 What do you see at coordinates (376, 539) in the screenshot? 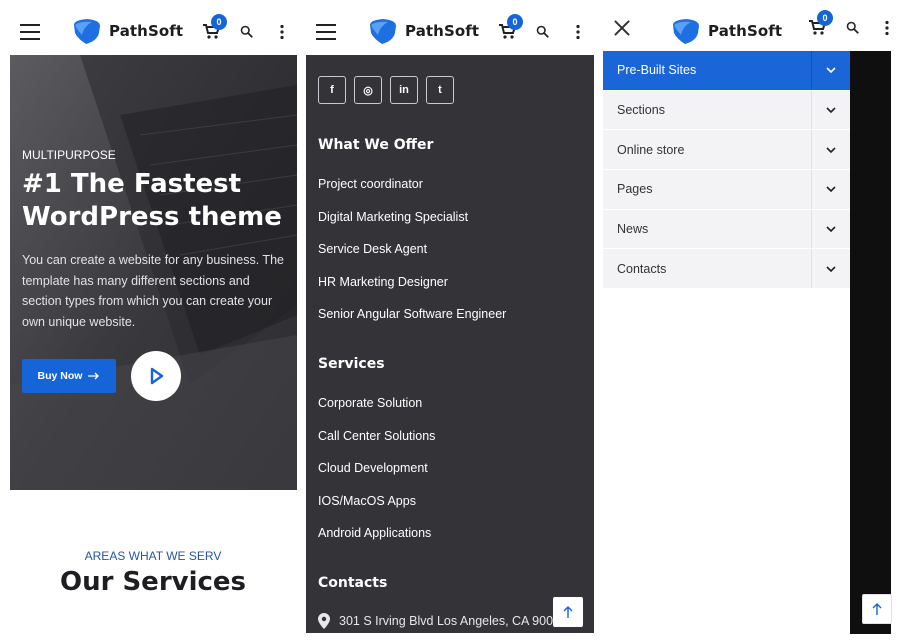
I see `footer-link: Android Applications` at bounding box center [376, 539].